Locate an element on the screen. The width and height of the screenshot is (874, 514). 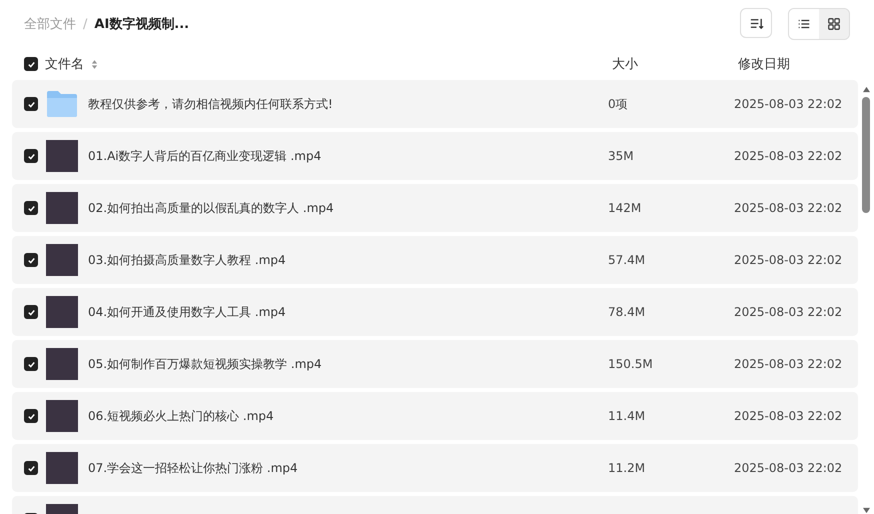
file-row: 02.如何拍出高质量的以假乱真的数字人 .mp4 142M 2025-08-03 22:02 is located at coordinates (435, 208).